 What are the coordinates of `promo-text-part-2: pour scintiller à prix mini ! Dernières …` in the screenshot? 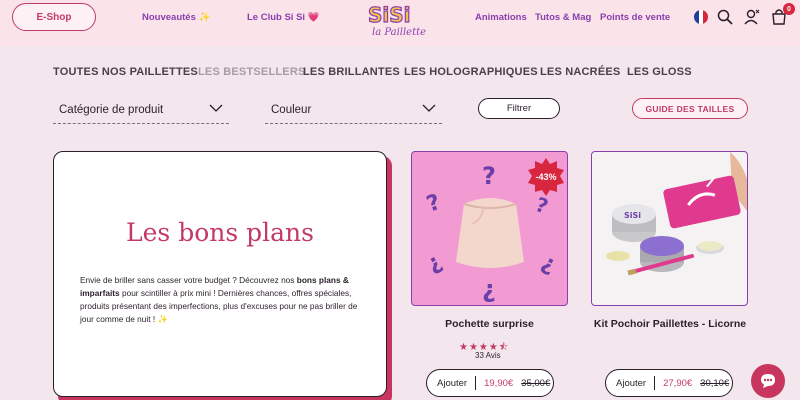 It's located at (219, 306).